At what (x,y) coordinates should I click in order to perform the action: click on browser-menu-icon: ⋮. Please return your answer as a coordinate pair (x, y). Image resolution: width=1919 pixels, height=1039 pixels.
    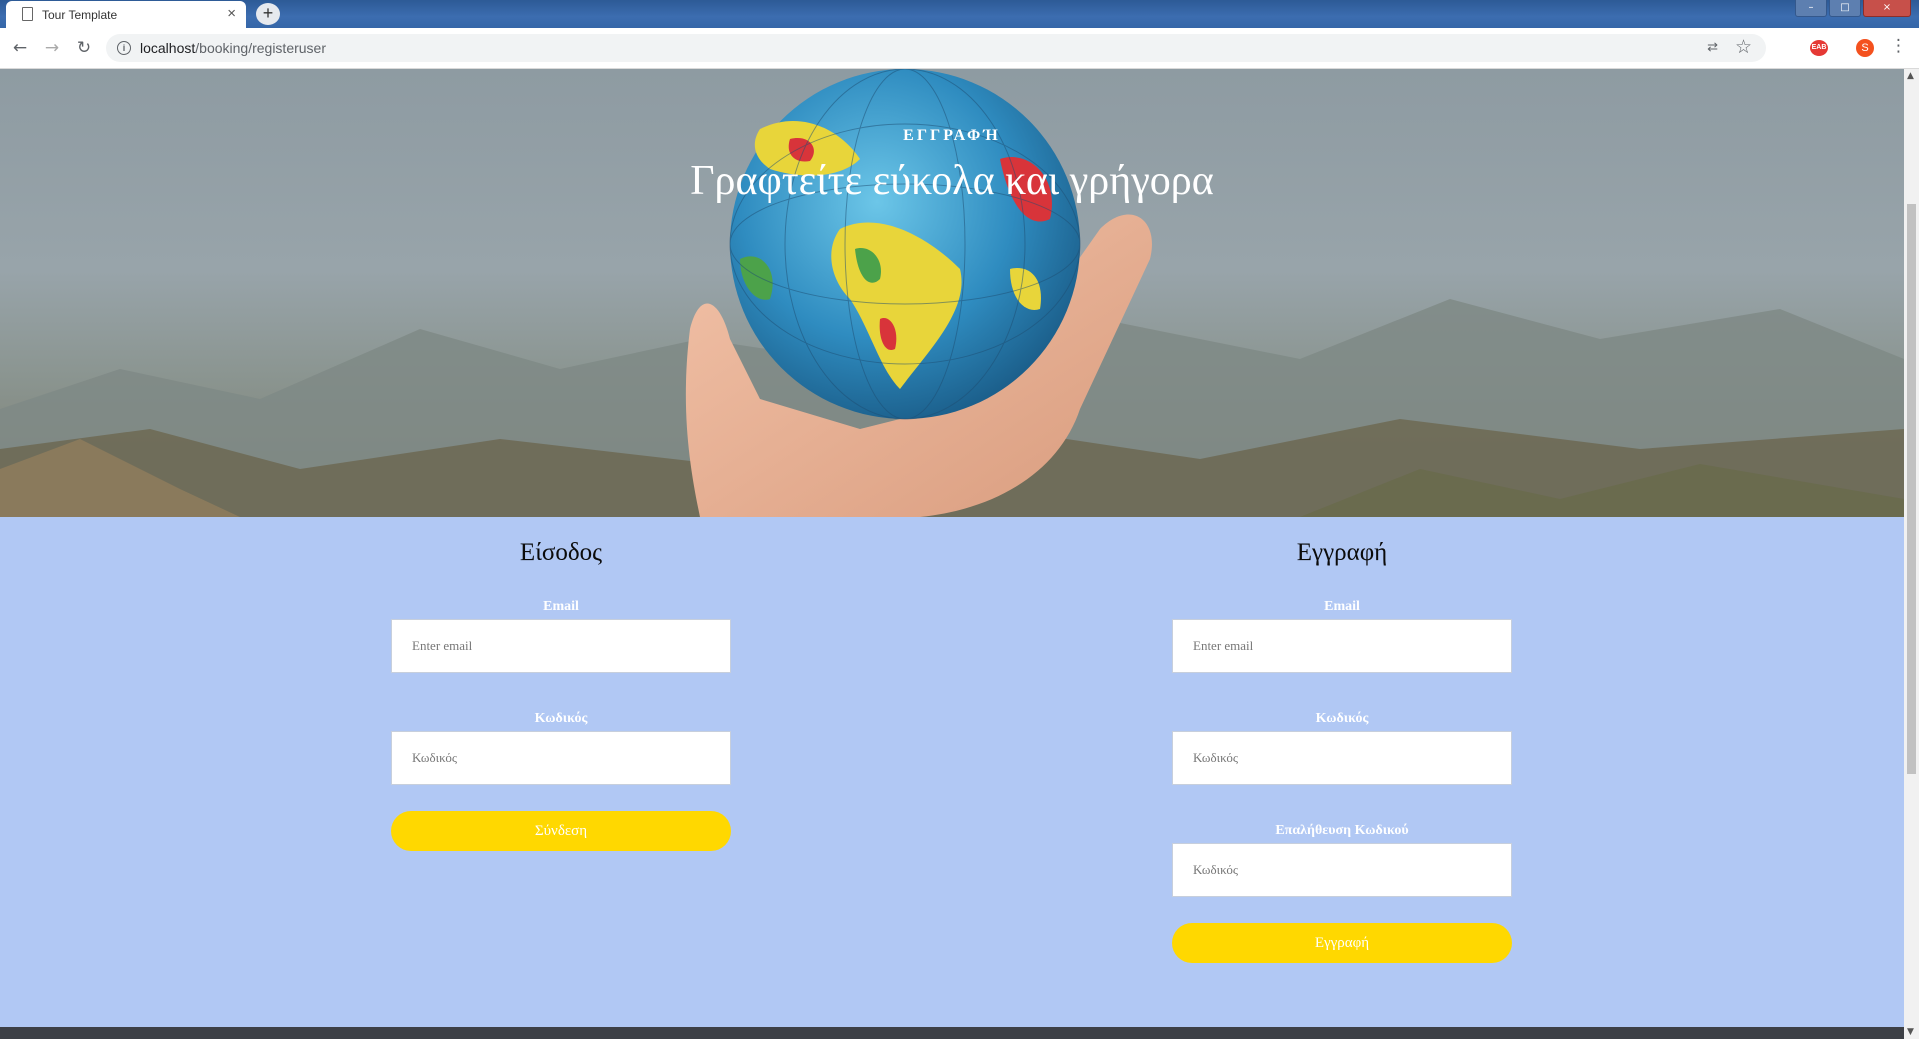
    Looking at the image, I should click on (1898, 46).